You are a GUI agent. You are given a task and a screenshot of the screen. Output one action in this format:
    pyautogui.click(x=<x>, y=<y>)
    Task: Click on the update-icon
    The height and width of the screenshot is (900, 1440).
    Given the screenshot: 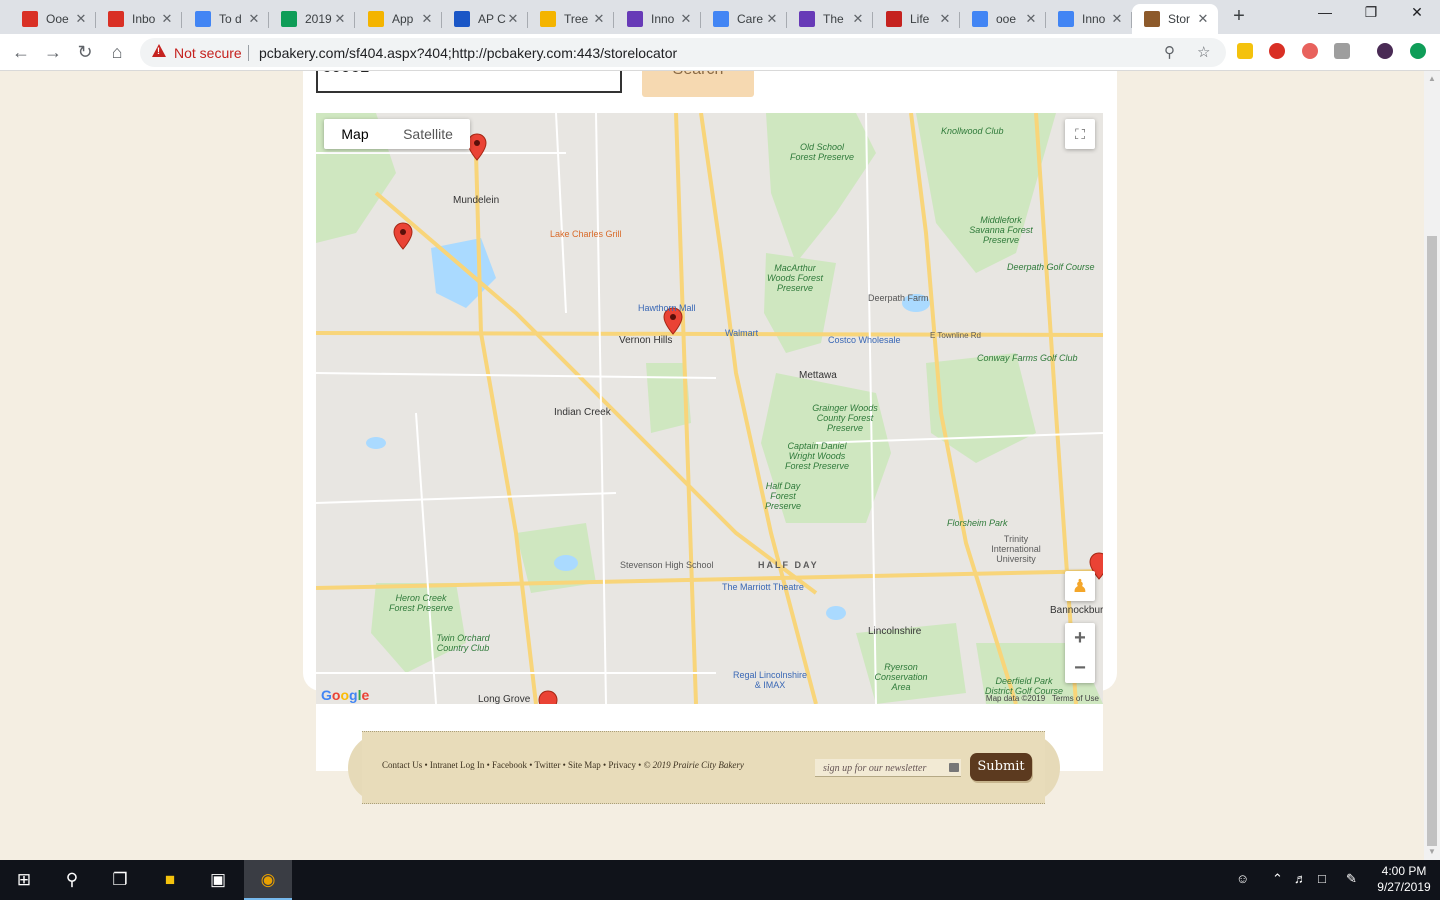 What is the action you would take?
    pyautogui.click(x=1418, y=51)
    